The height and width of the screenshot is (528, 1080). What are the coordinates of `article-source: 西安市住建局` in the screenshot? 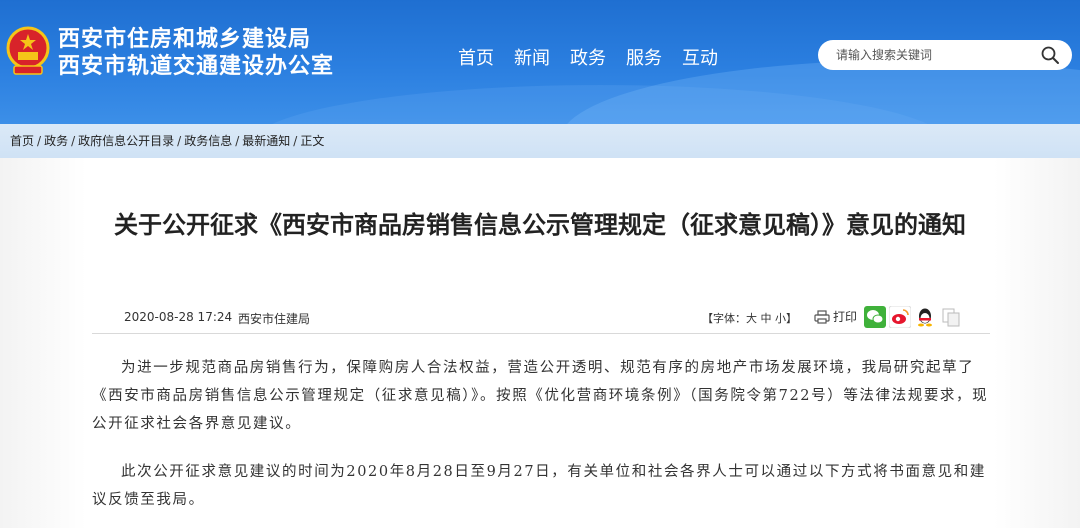 It's located at (274, 319).